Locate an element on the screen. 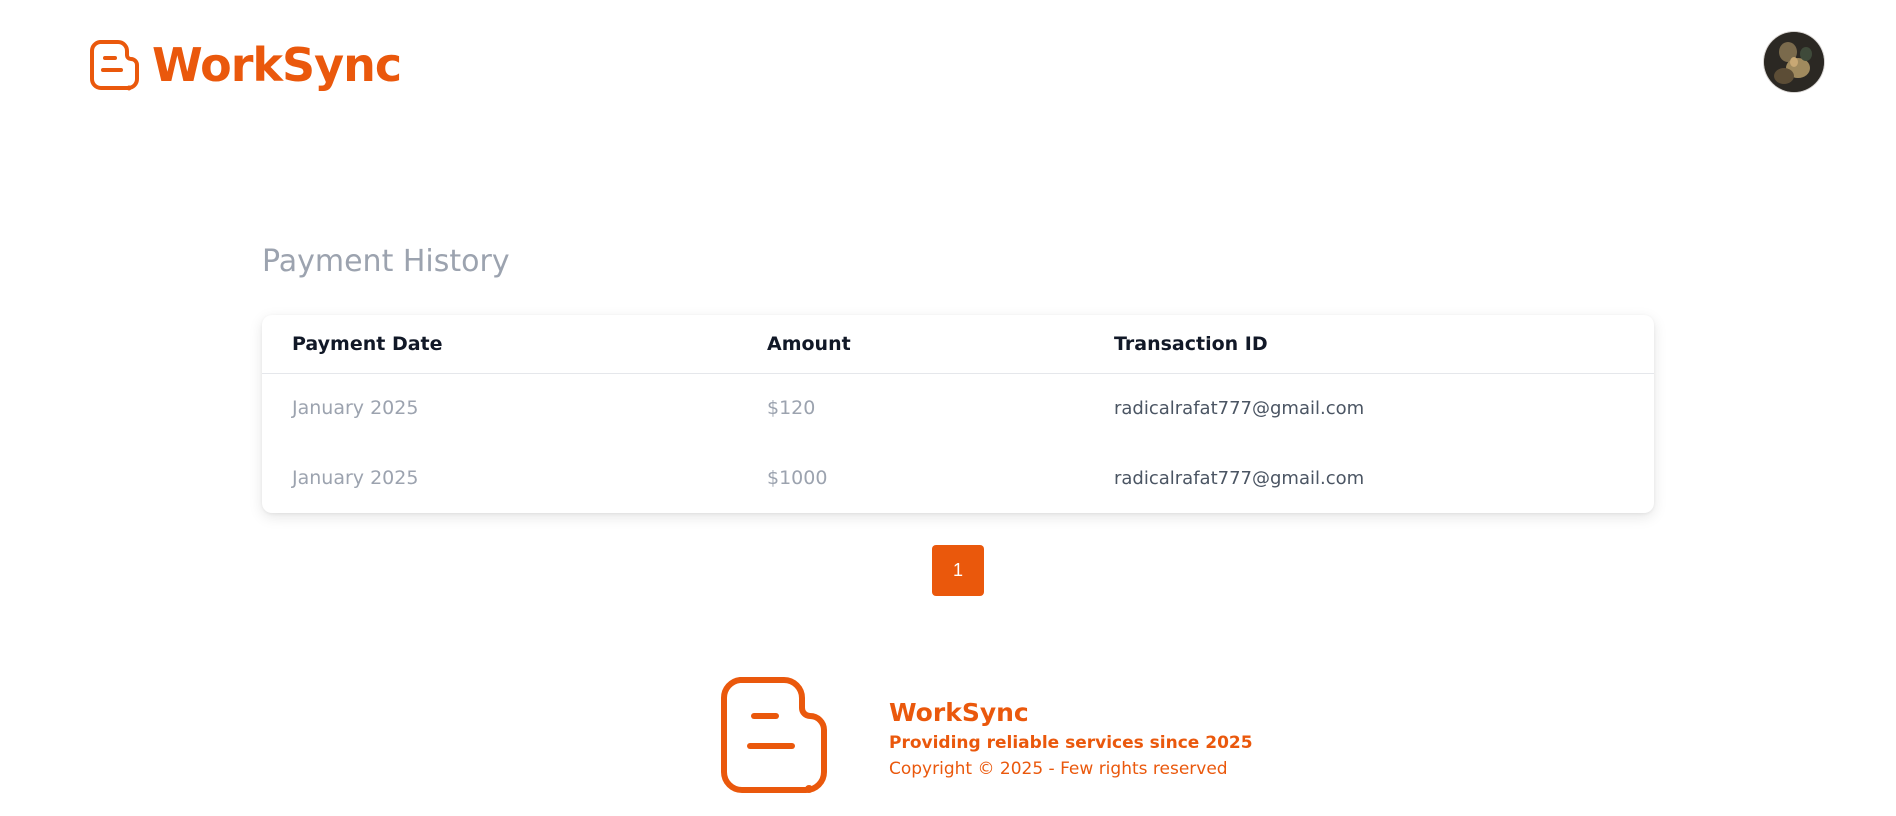 This screenshot has width=1896, height=816. brand-name: WorkSync is located at coordinates (277, 65).